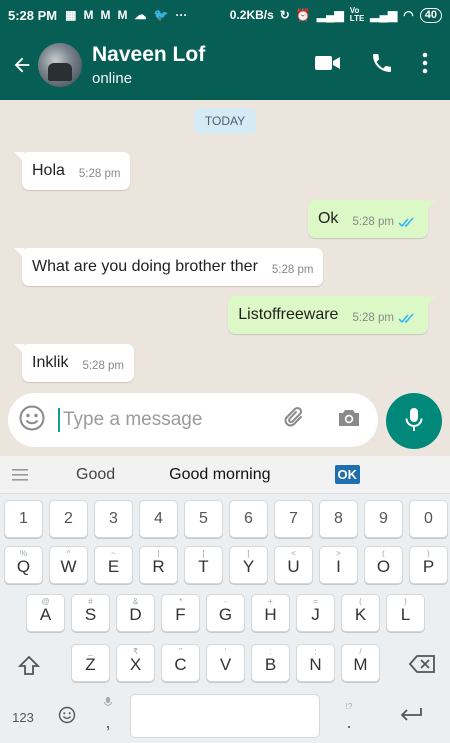 This screenshot has width=450, height=743. What do you see at coordinates (225, 716) in the screenshot?
I see `space-key` at bounding box center [225, 716].